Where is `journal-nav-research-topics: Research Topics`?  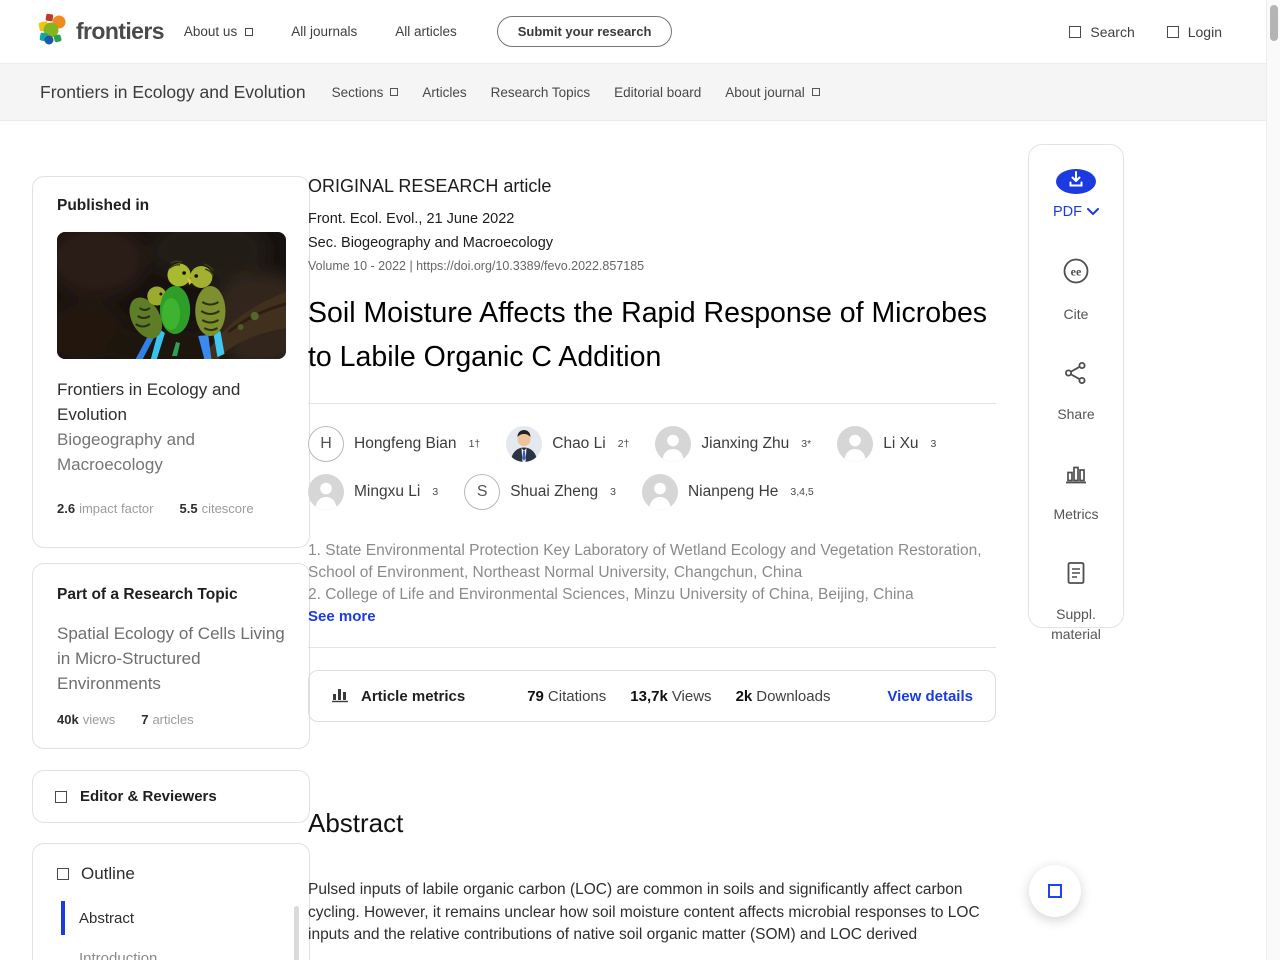
journal-nav-research-topics: Research Topics is located at coordinates (541, 92).